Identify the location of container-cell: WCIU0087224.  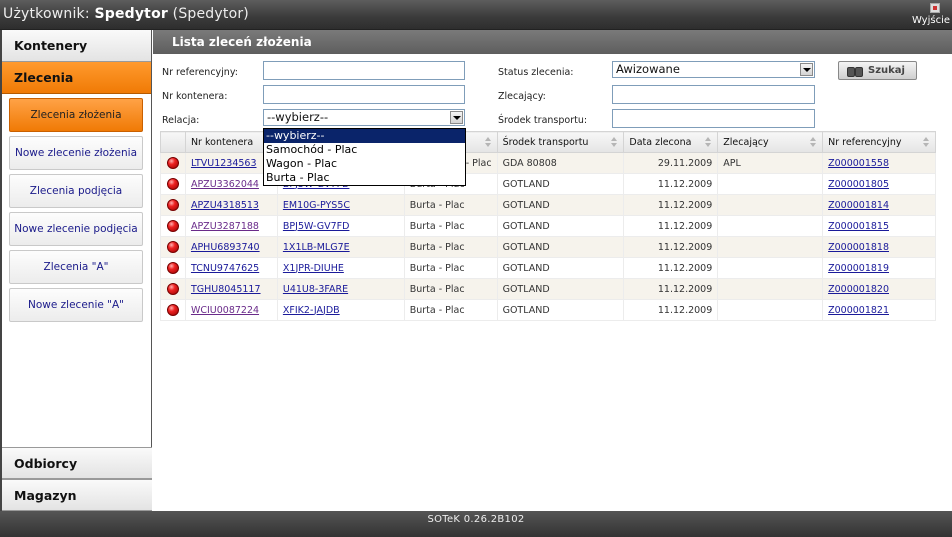
(231, 310).